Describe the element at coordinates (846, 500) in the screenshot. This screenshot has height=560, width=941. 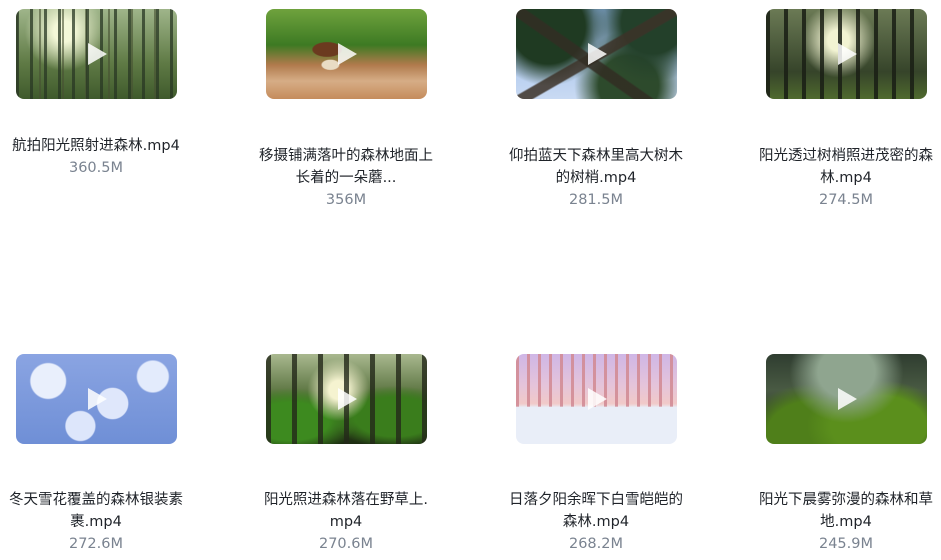
I see `video-name-line: 阳光下晨雾弥漫的森林和草` at that location.